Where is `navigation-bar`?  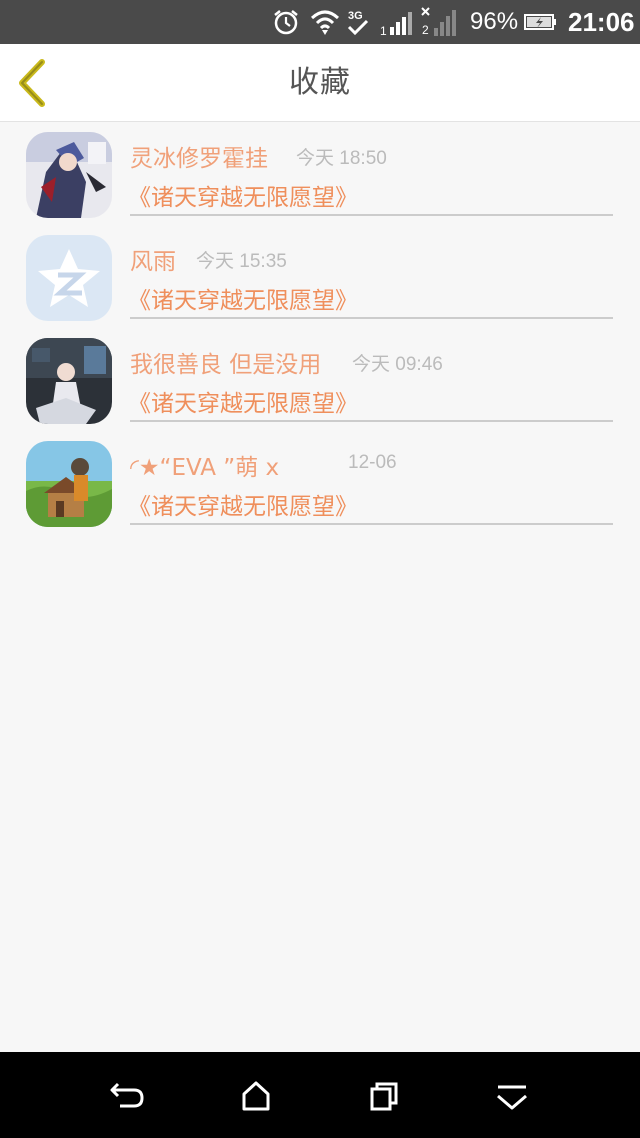
navigation-bar is located at coordinates (320, 1095).